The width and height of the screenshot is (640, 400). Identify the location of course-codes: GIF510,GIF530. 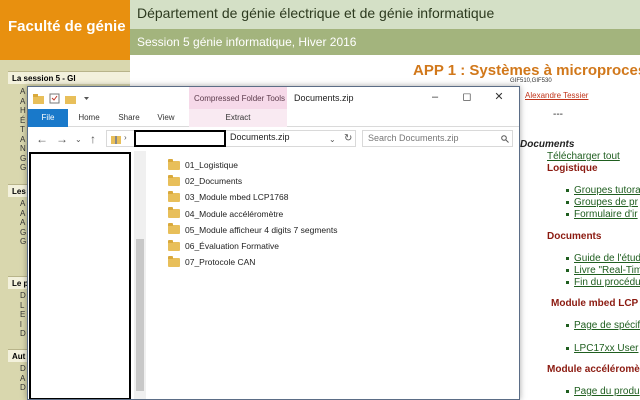
(531, 81).